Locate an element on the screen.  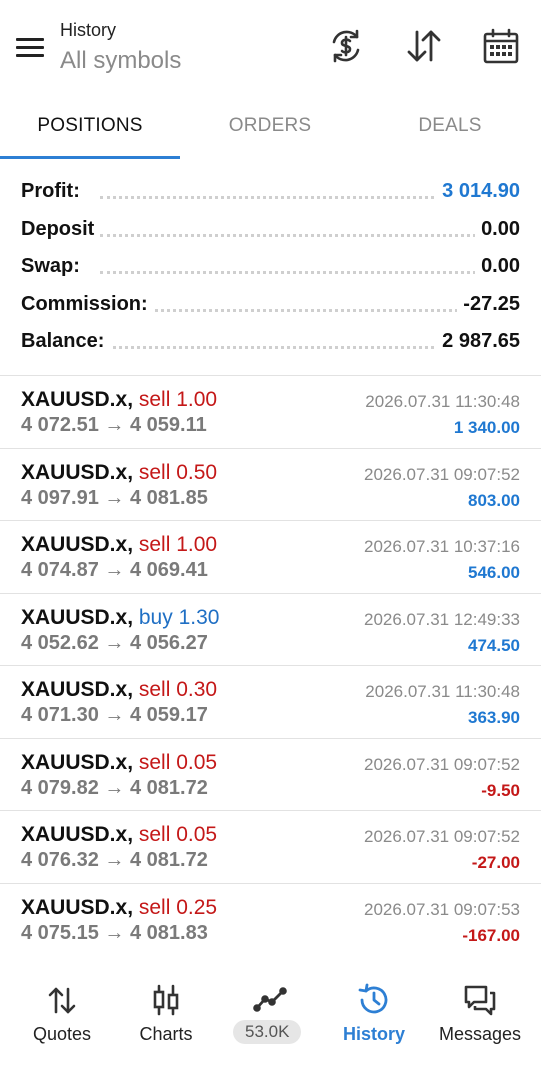
deal-profit: 546.00 is located at coordinates (494, 572).